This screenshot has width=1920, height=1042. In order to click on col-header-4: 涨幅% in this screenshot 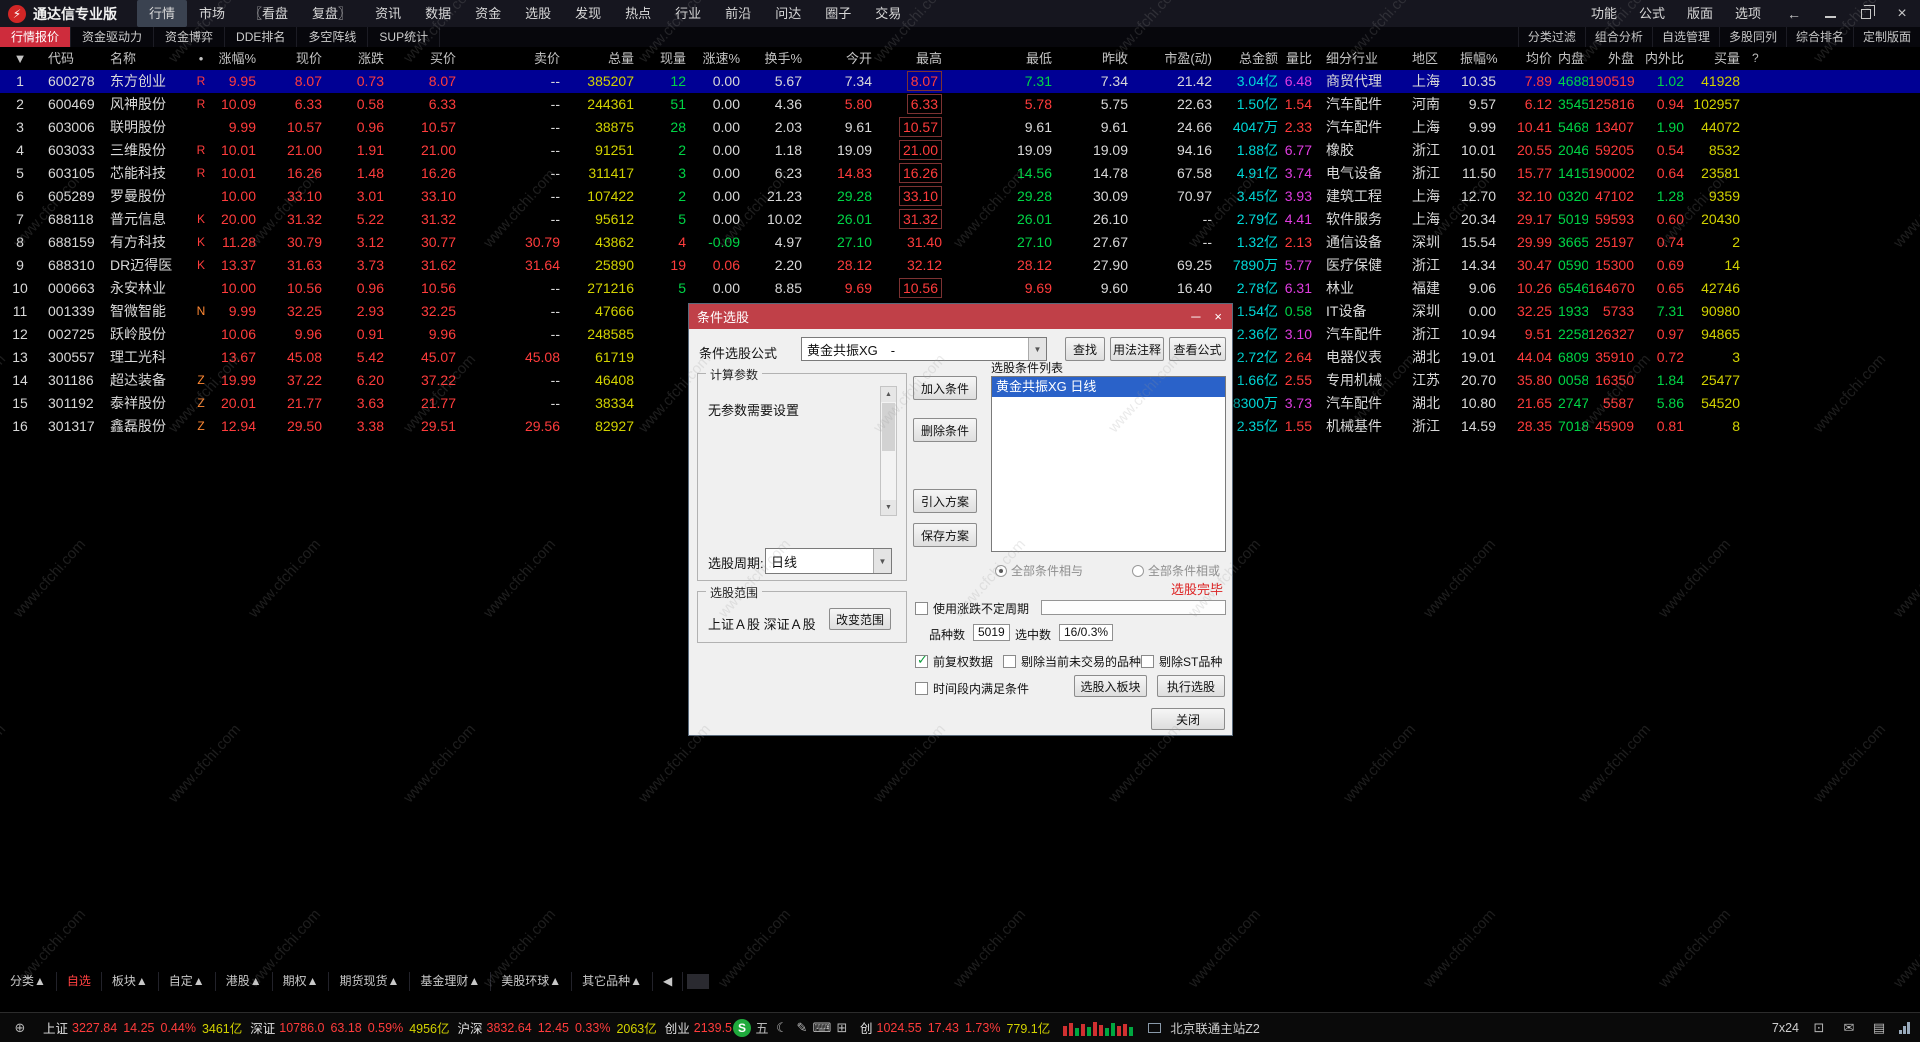, I will do `click(238, 58)`.